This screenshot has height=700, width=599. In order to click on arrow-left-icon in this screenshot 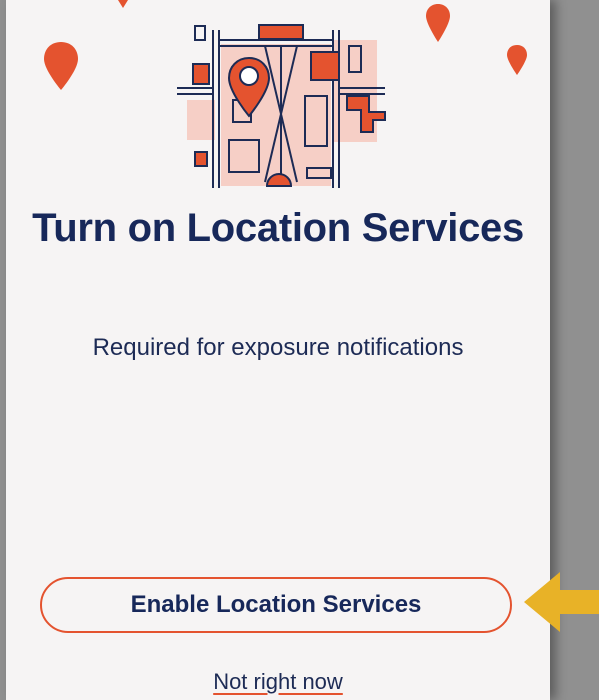, I will do `click(561, 602)`.